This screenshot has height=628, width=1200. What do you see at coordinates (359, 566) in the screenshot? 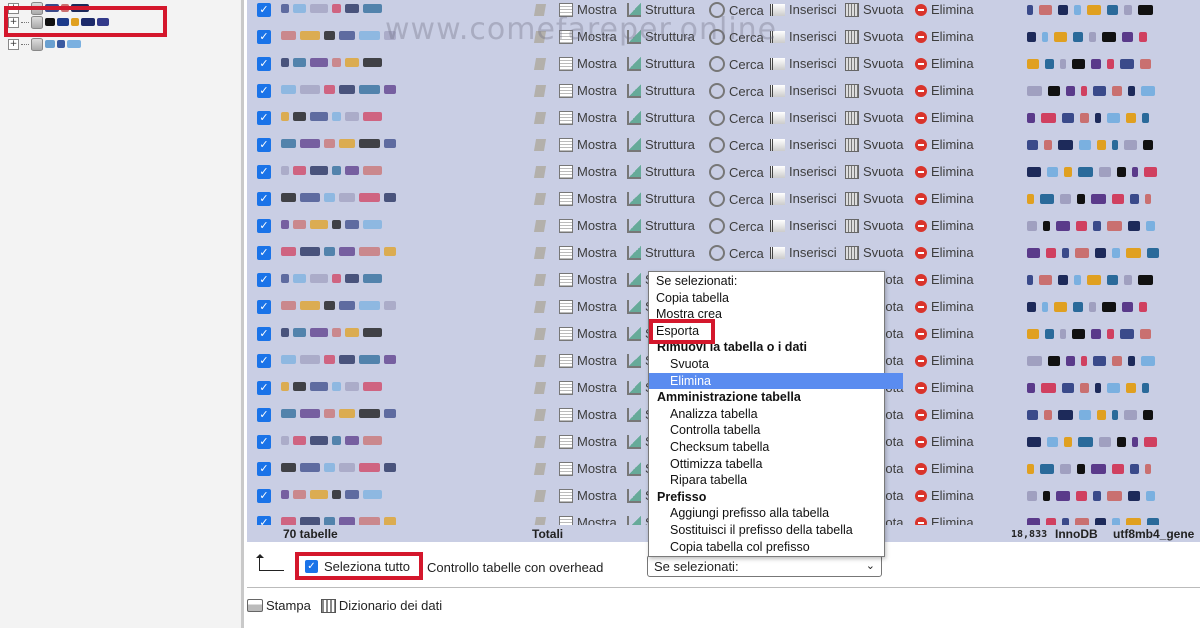
I see `select-all-checkbox: ✓ Seleziona tutto` at bounding box center [359, 566].